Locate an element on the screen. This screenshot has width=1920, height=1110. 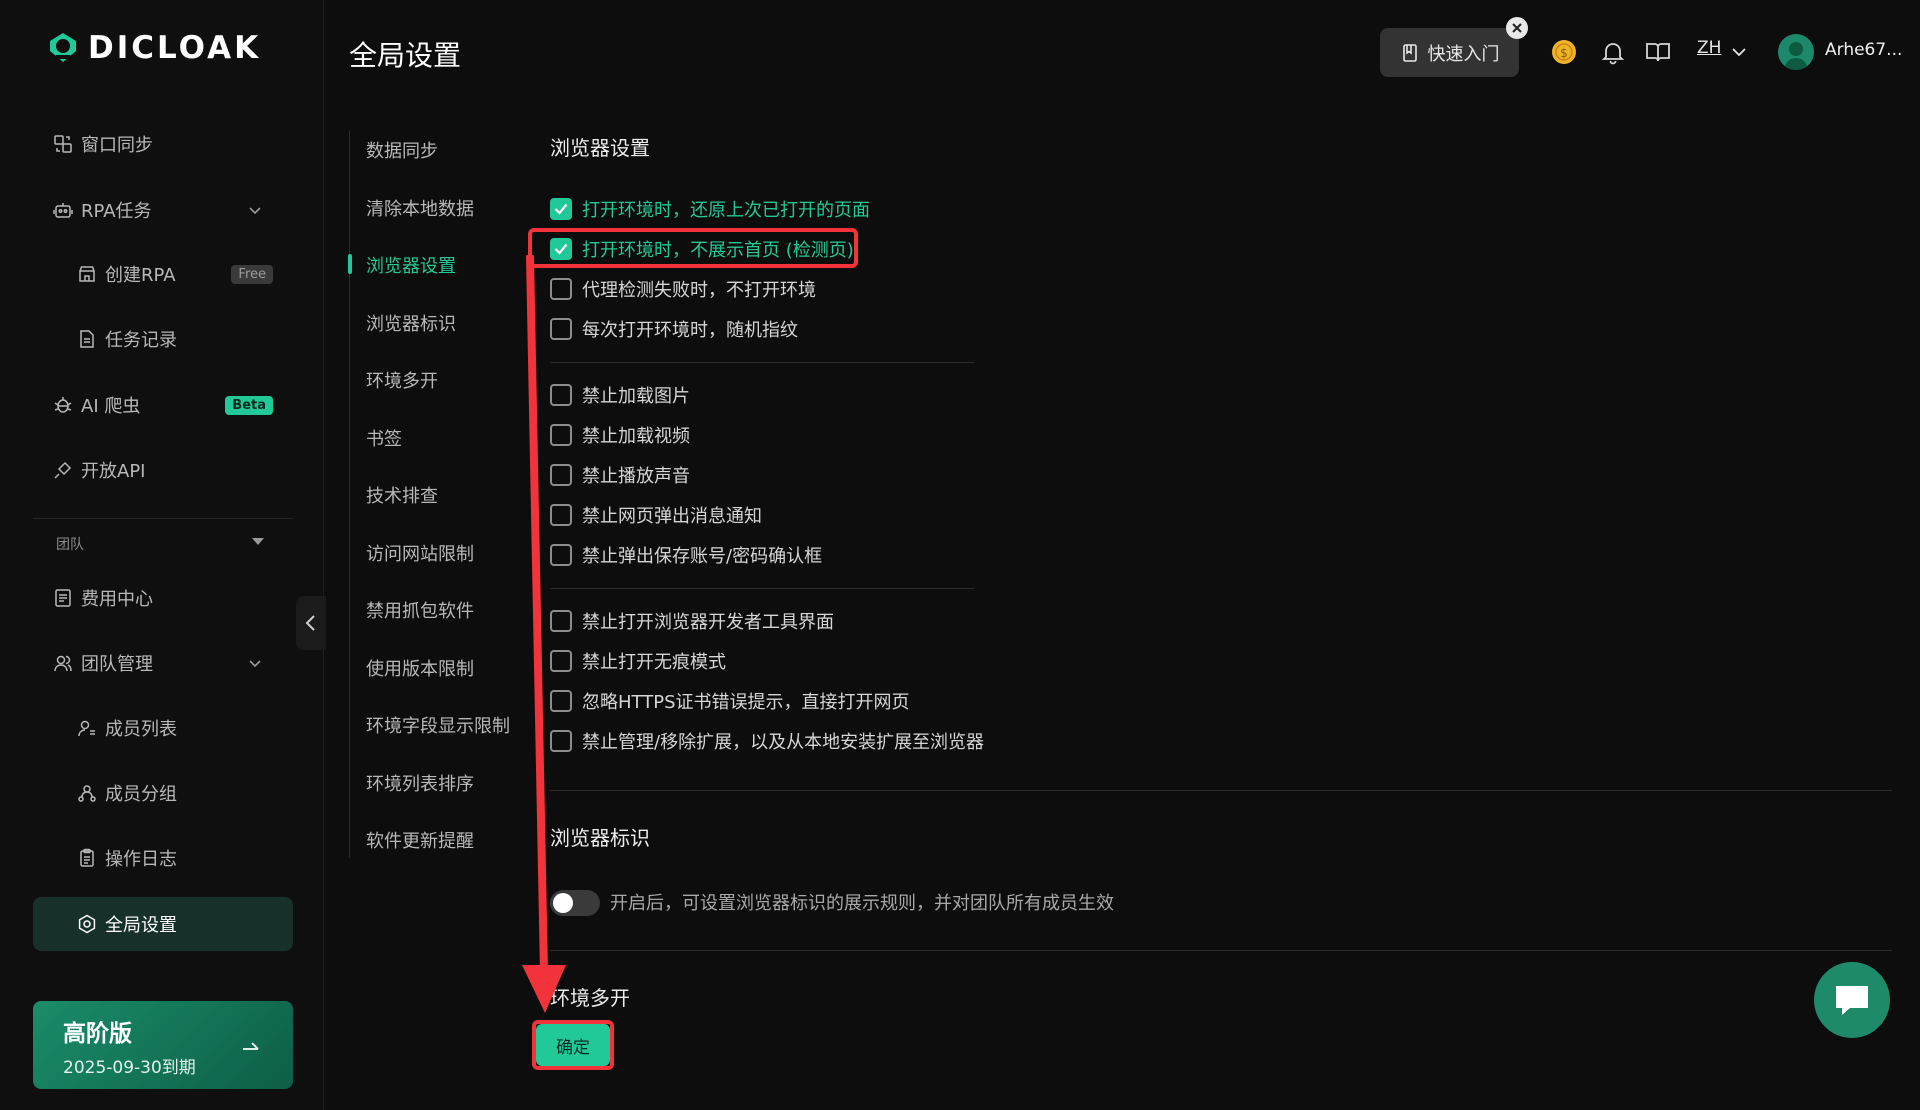
sidebar-item-label: 创建RPA is located at coordinates (140, 275).